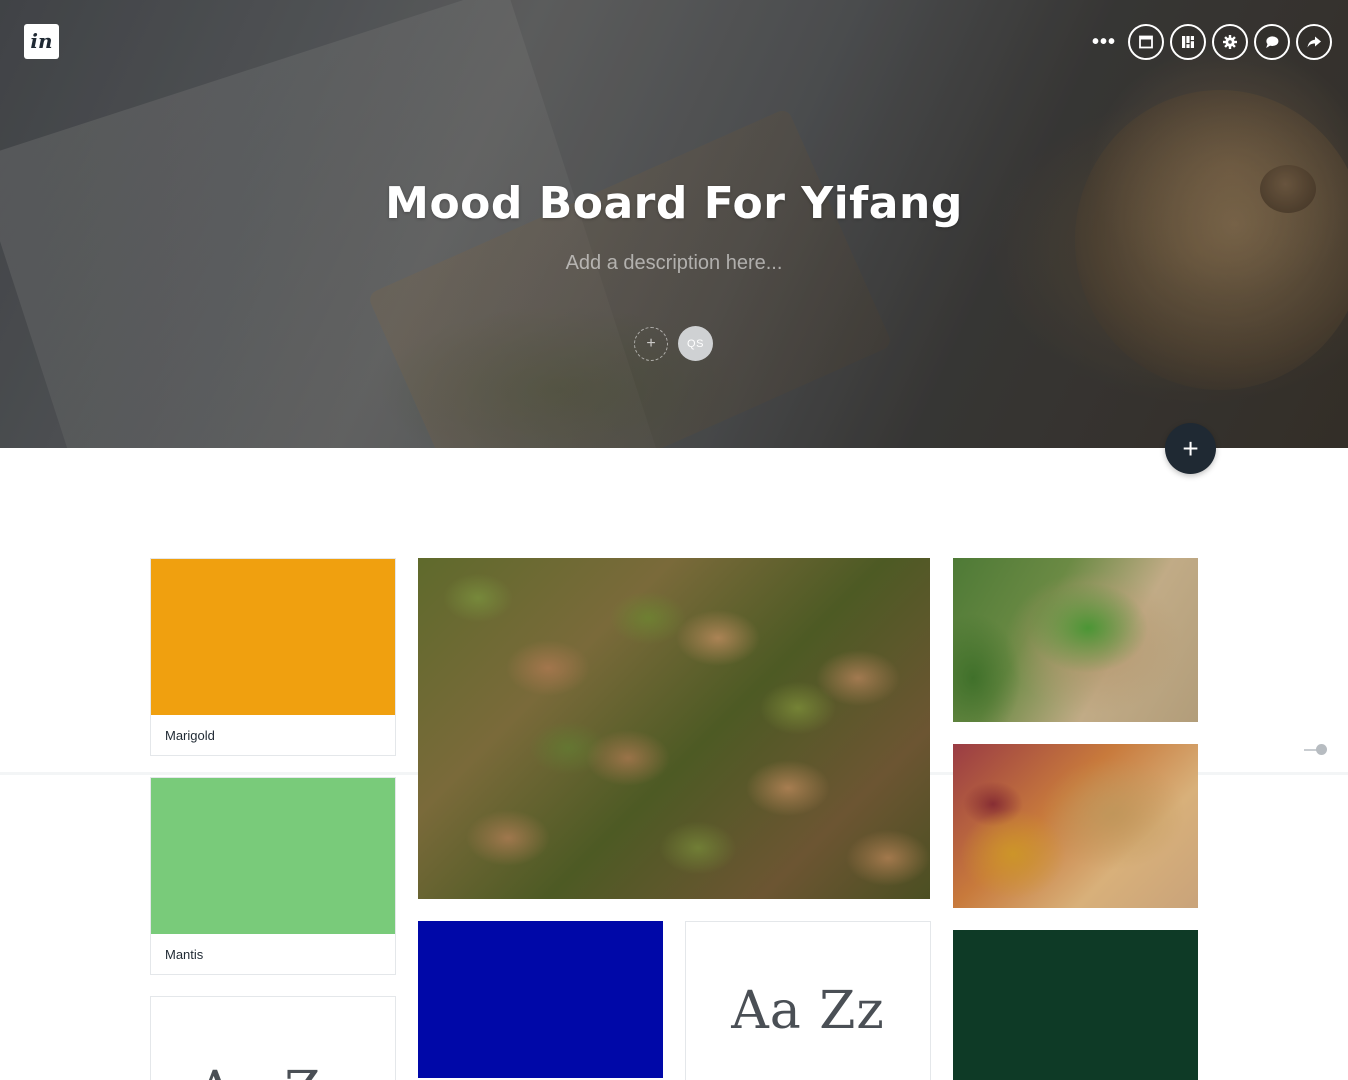  Describe the element at coordinates (184, 954) in the screenshot. I see `color-name: Mantis` at that location.